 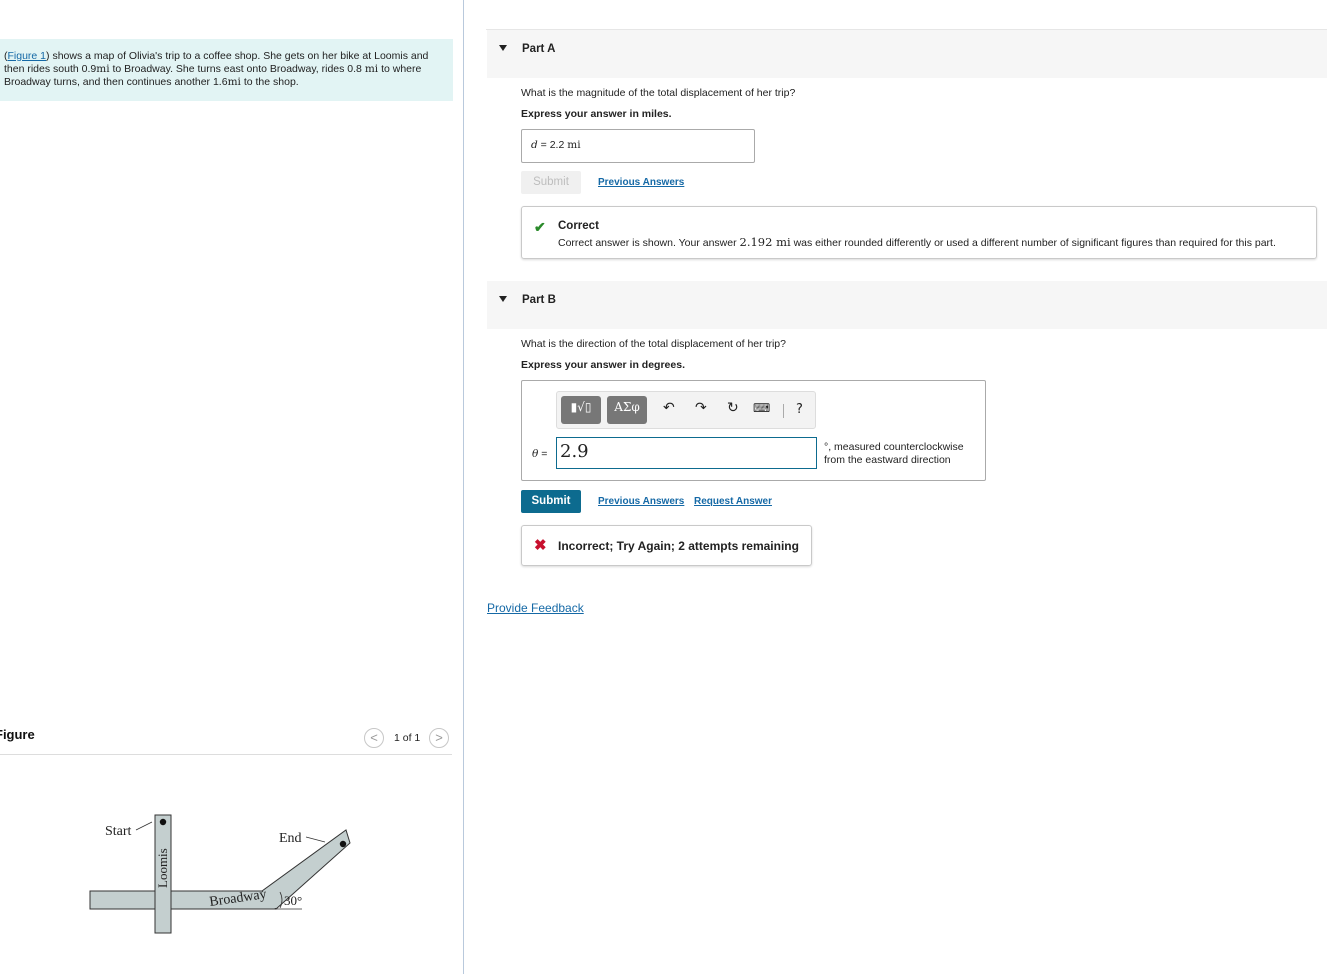 What do you see at coordinates (907, 54) in the screenshot?
I see `part-a-header: Part A` at bounding box center [907, 54].